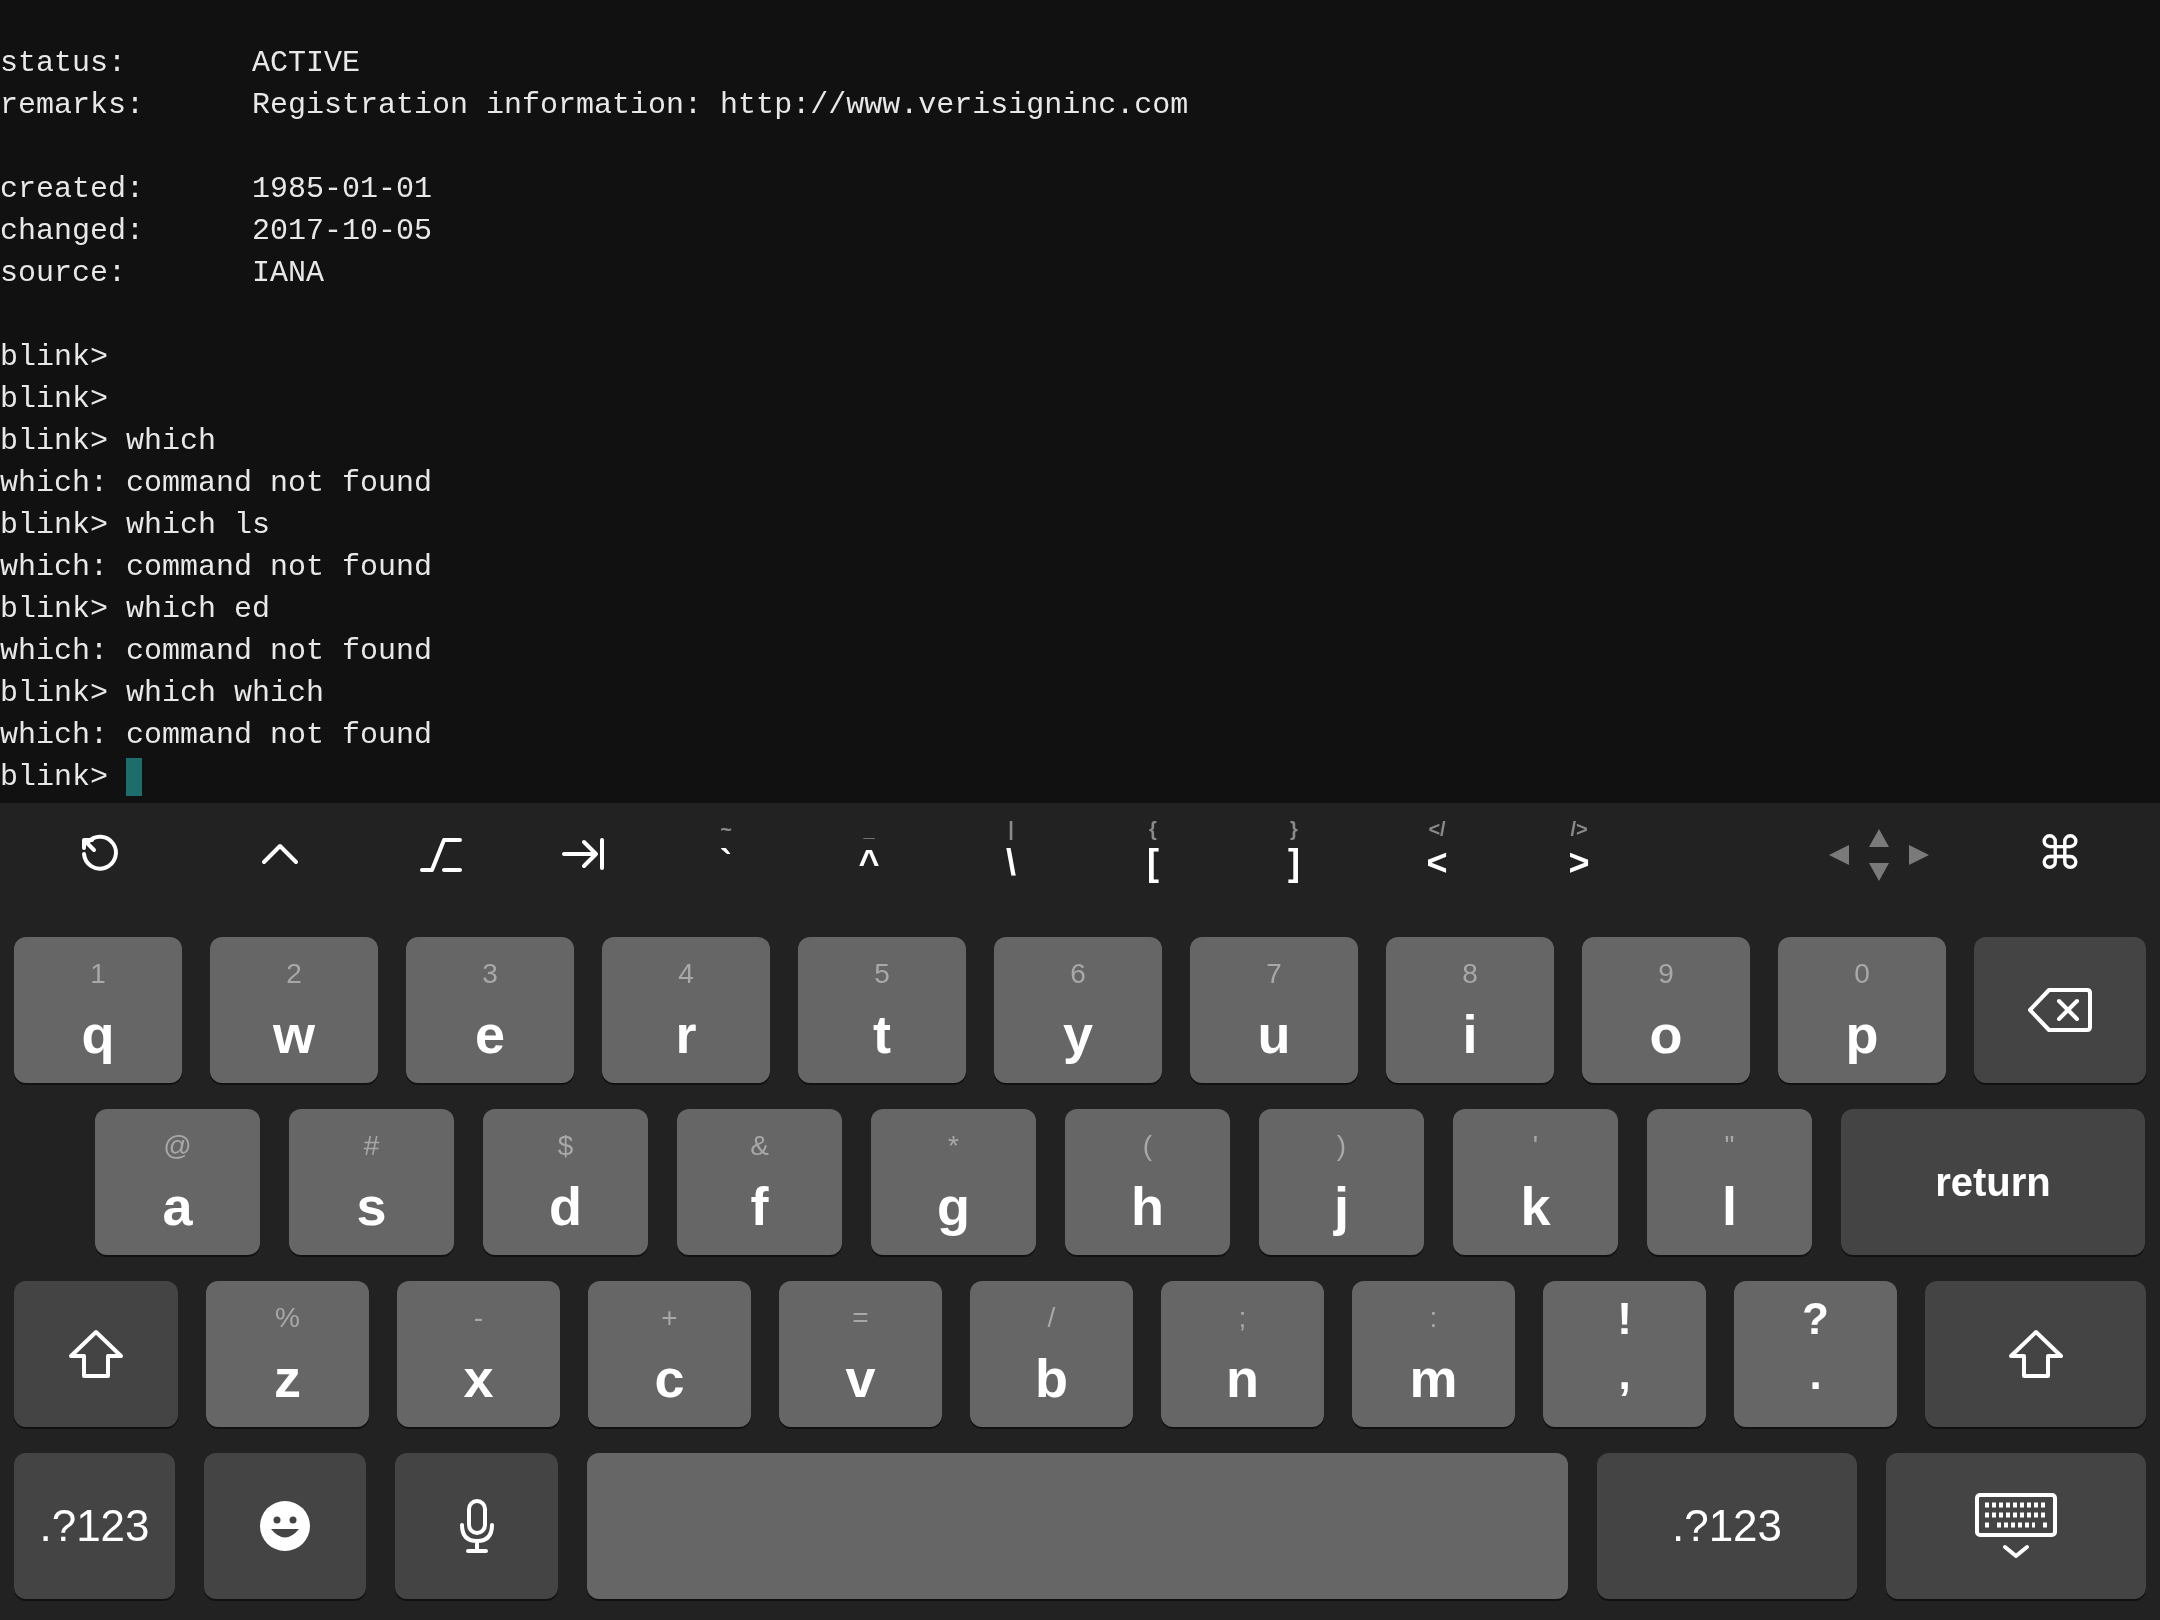 The width and height of the screenshot is (2160, 1620). Describe the element at coordinates (216, 189) in the screenshot. I see `terminal-line: created: 1985-01-01` at that location.